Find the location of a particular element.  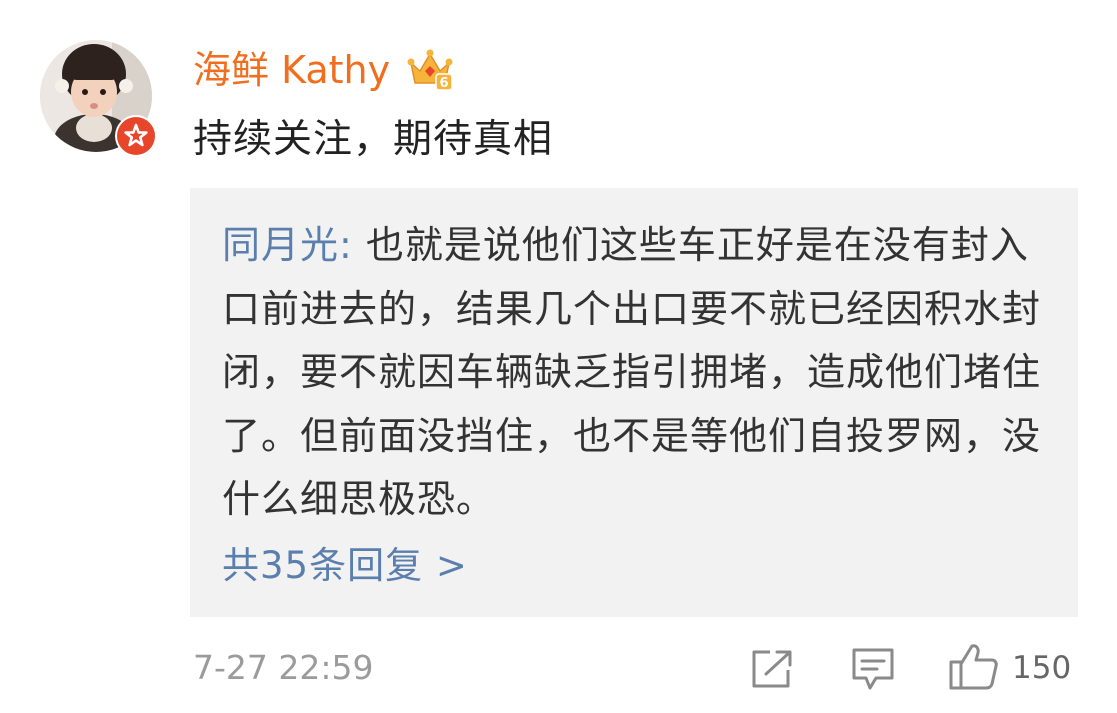

verified-badge-icon is located at coordinates (136, 136).